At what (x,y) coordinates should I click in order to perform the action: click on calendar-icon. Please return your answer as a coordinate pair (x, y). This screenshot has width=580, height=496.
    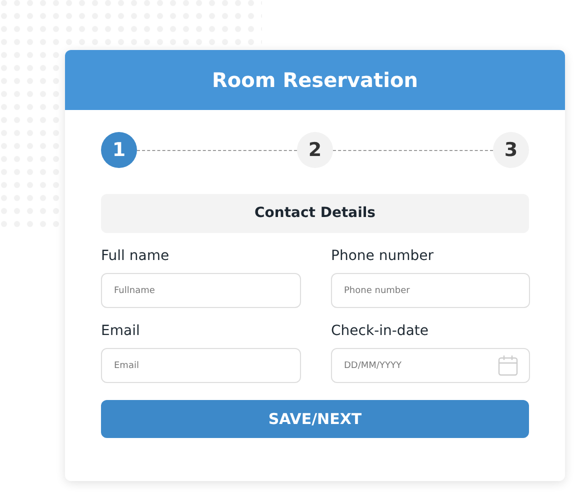
    Looking at the image, I should click on (508, 365).